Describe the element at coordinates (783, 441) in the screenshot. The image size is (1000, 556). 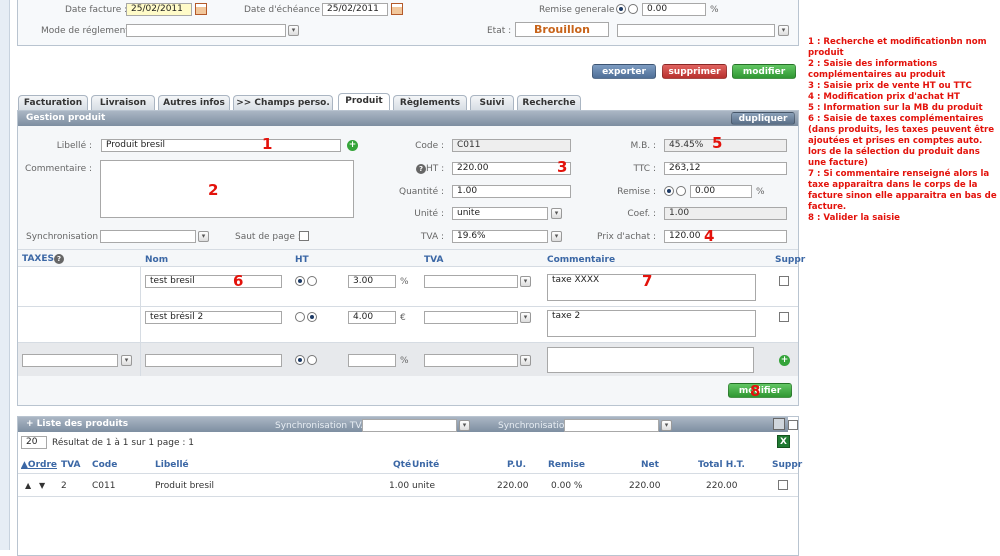
I see `excel-export-icon: X` at that location.